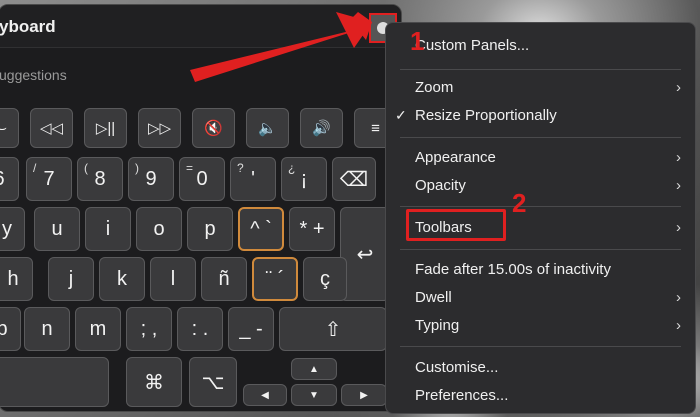  Describe the element at coordinates (519, 203) in the screenshot. I see `step-number-2: 2` at that location.